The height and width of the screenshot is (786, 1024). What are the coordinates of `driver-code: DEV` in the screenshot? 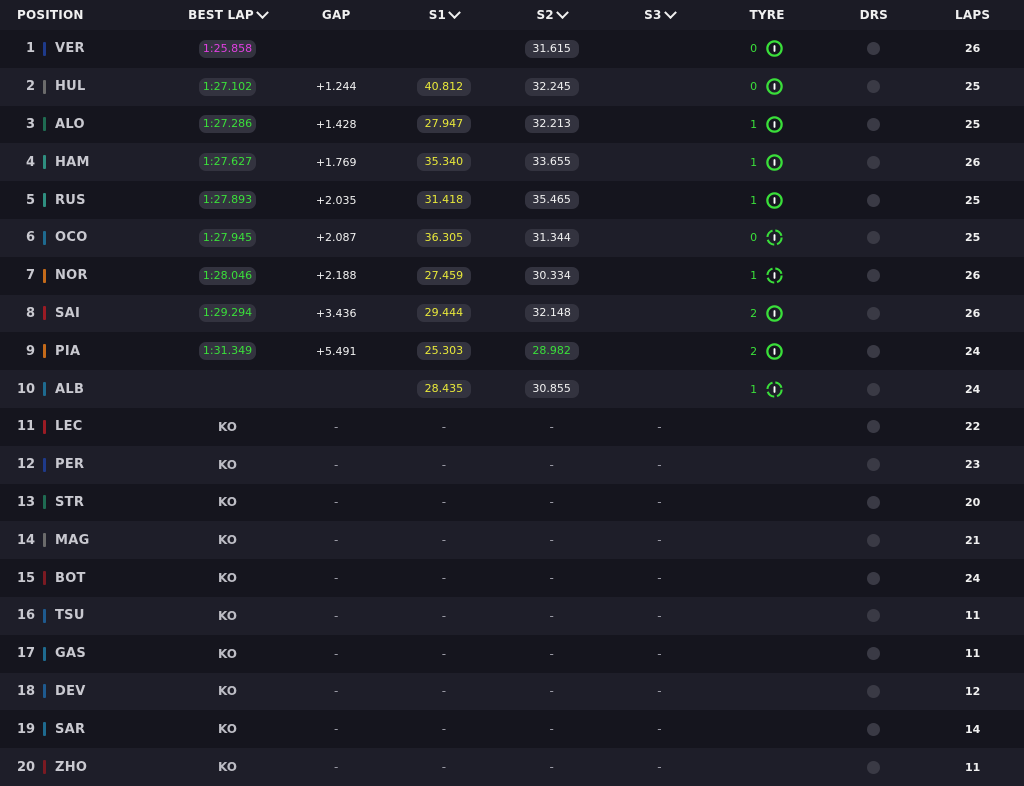 It's located at (70, 691).